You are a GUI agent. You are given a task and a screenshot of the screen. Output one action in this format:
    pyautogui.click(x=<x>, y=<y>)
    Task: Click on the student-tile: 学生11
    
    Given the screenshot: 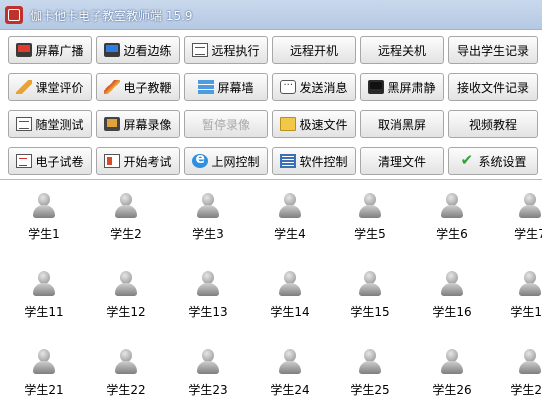 What is the action you would take?
    pyautogui.click(x=44, y=298)
    